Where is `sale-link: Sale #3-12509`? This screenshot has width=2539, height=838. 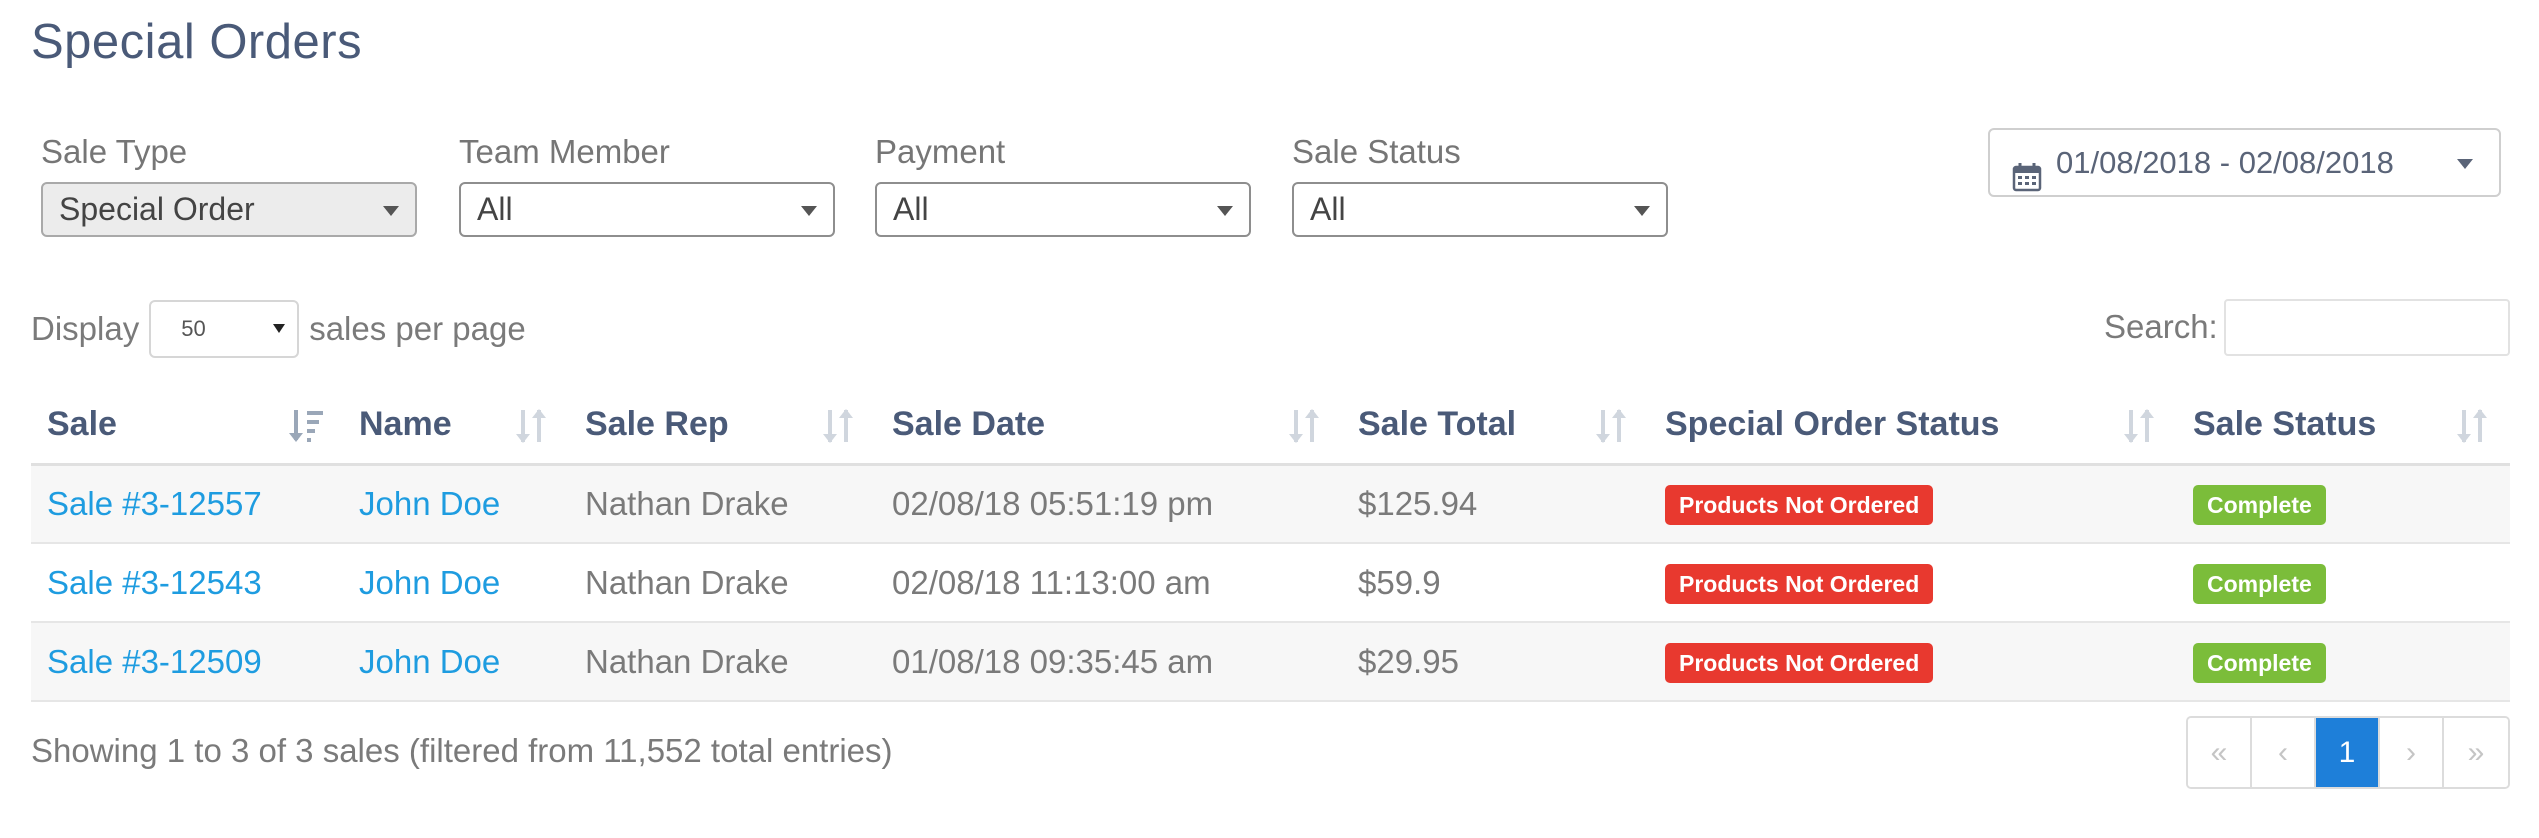
sale-link: Sale #3-12509 is located at coordinates (154, 661).